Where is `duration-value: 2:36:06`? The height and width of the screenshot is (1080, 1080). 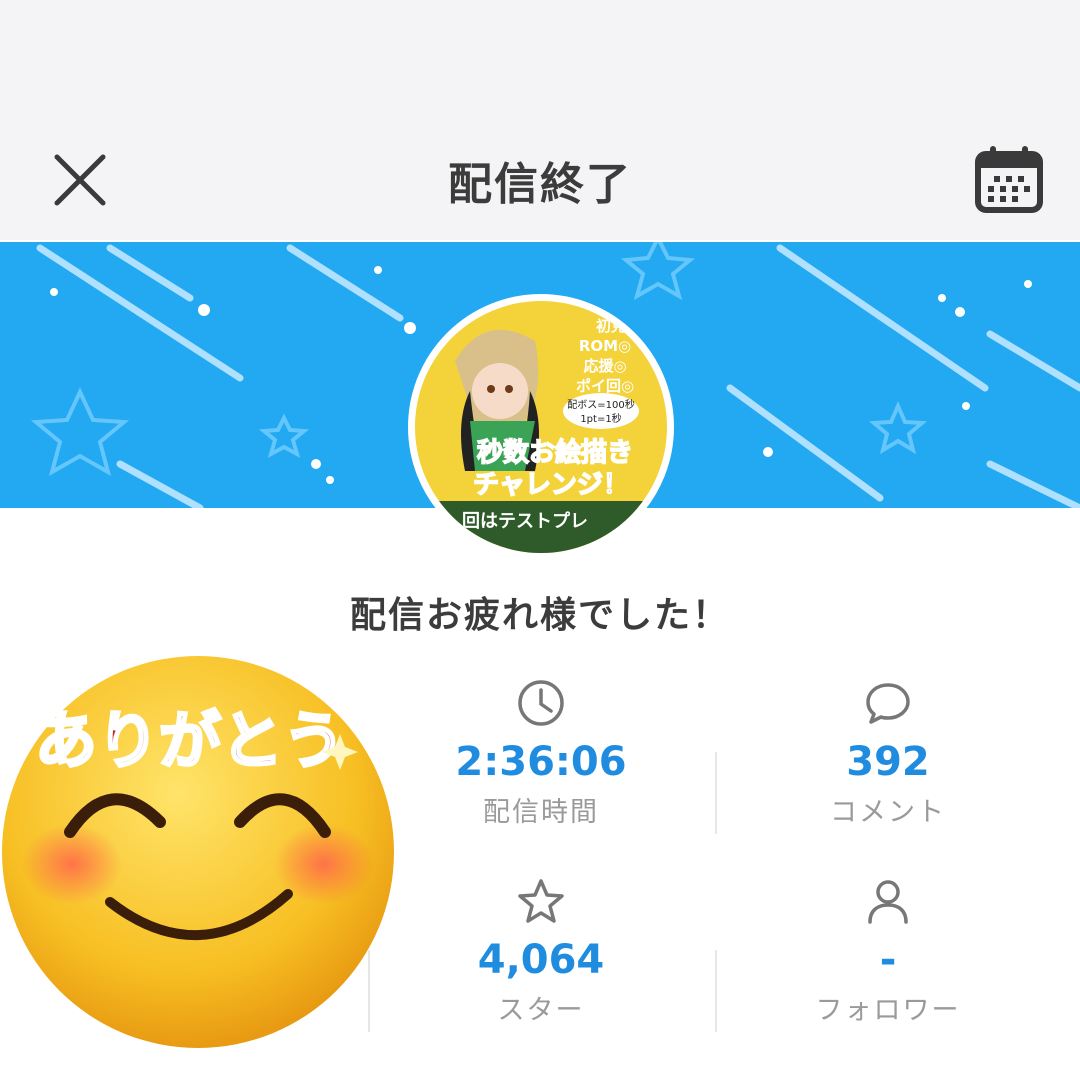
duration-value: 2:36:06 is located at coordinates (541, 762).